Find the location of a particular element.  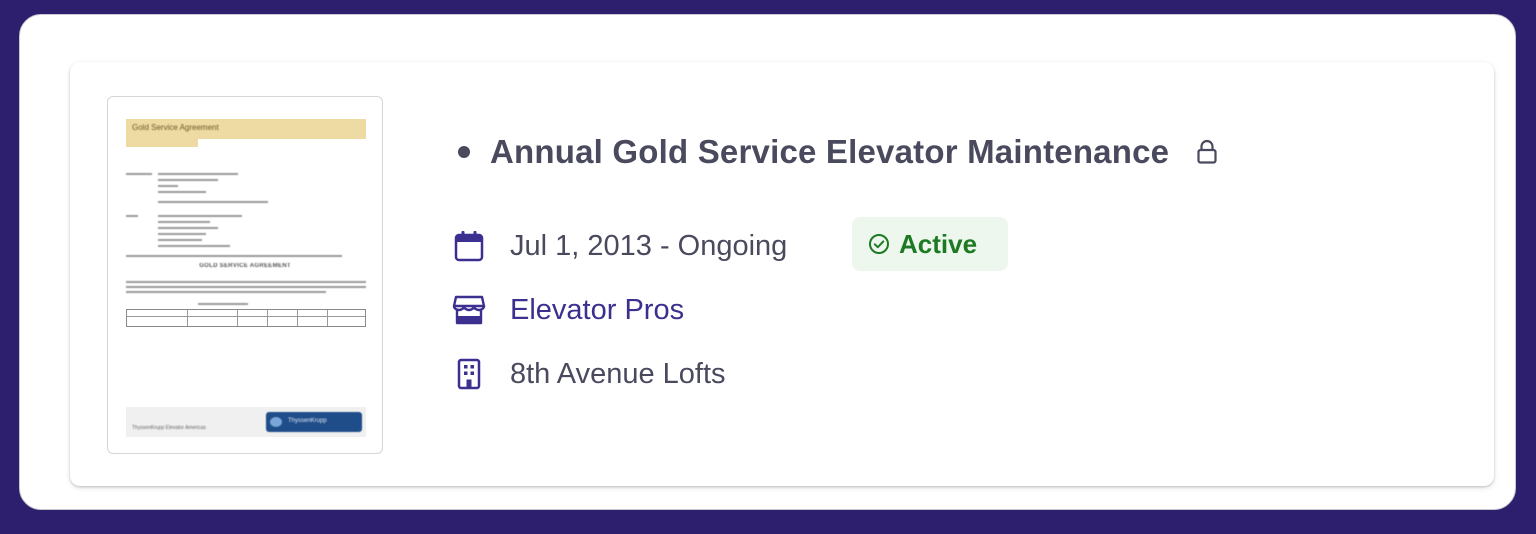

bullet-icon is located at coordinates (464, 152).